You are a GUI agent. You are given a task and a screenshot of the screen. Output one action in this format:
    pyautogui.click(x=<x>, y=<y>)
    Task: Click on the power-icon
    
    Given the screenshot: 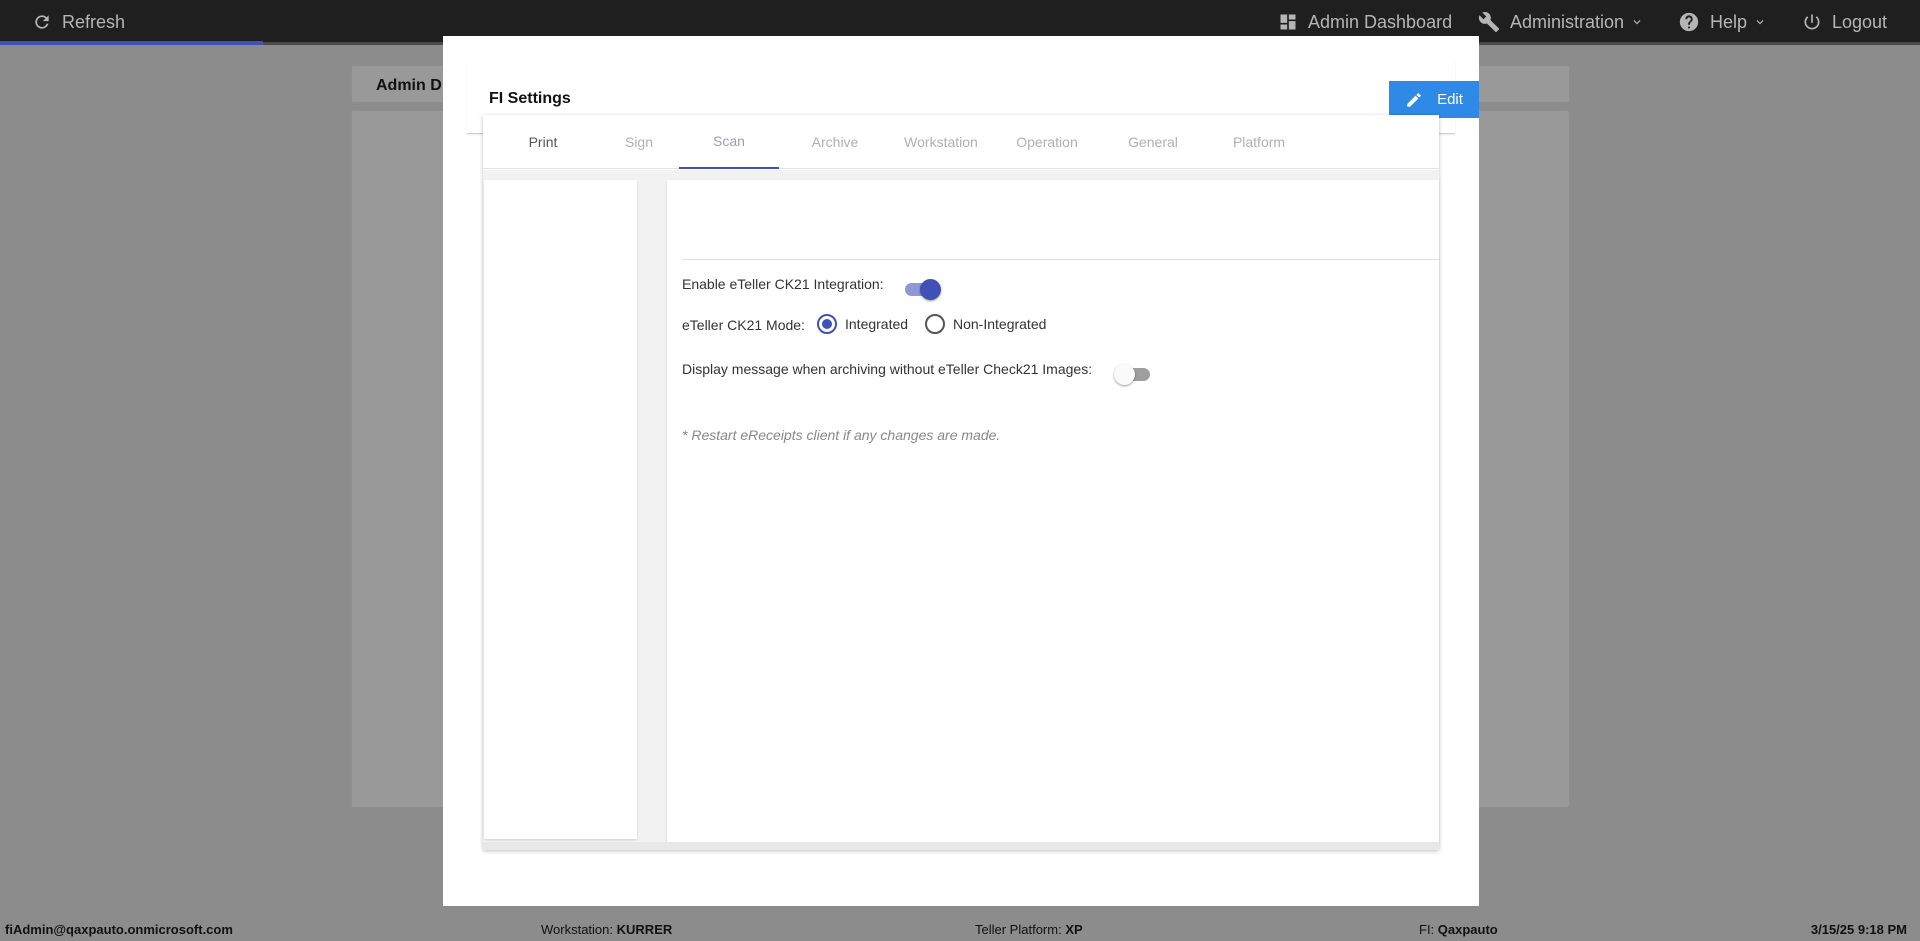 What is the action you would take?
    pyautogui.click(x=1812, y=22)
    